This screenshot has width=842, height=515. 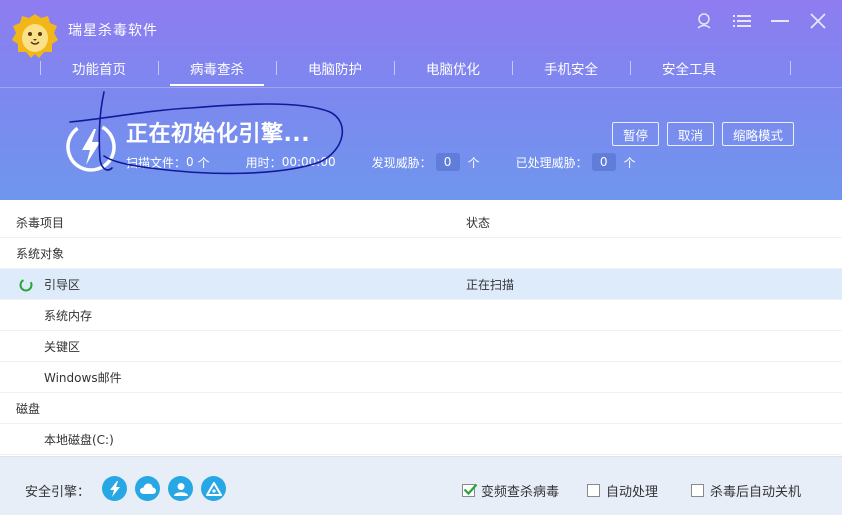 I want to click on stat-files: 扫描文件： 0 个, so click(x=168, y=162).